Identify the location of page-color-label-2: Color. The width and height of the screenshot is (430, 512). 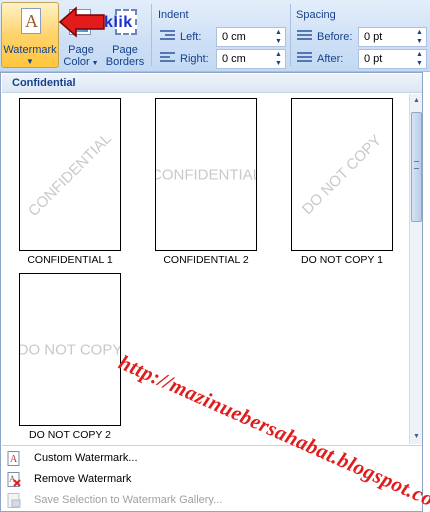
(76, 62).